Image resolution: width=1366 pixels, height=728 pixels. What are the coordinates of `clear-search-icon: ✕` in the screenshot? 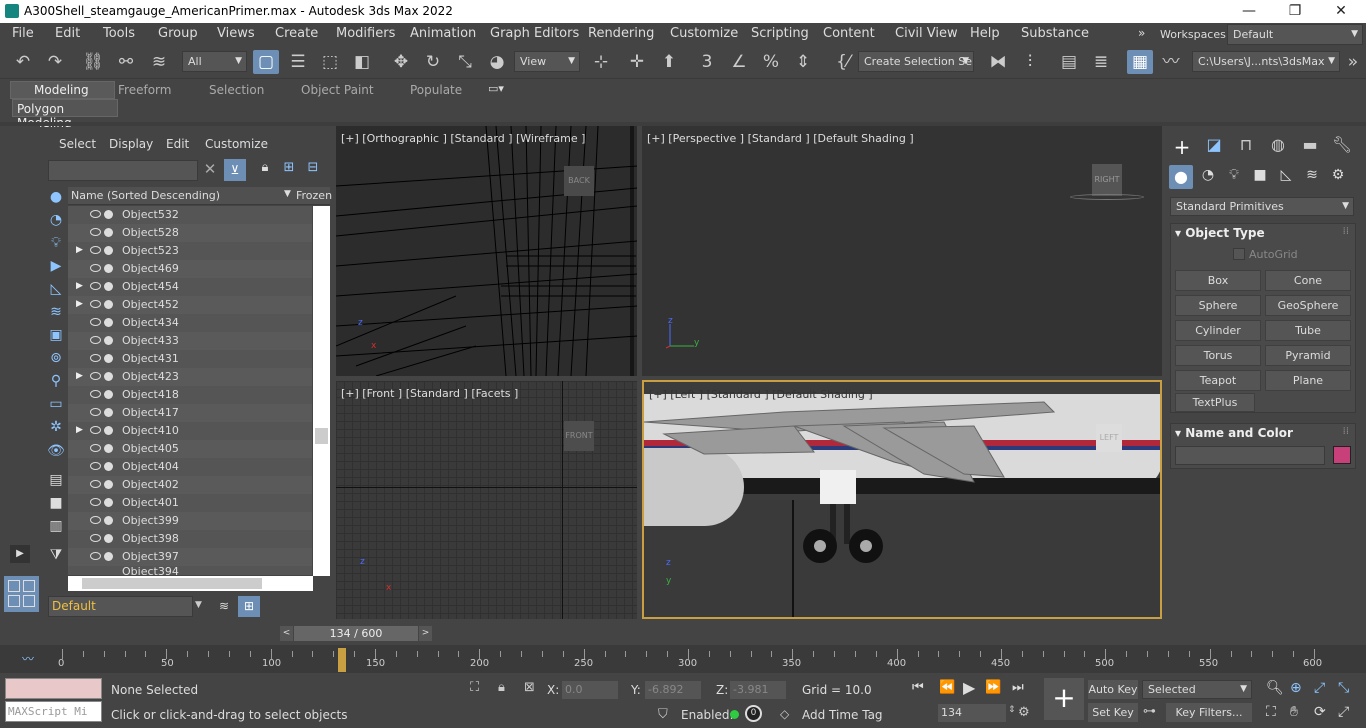 It's located at (210, 170).